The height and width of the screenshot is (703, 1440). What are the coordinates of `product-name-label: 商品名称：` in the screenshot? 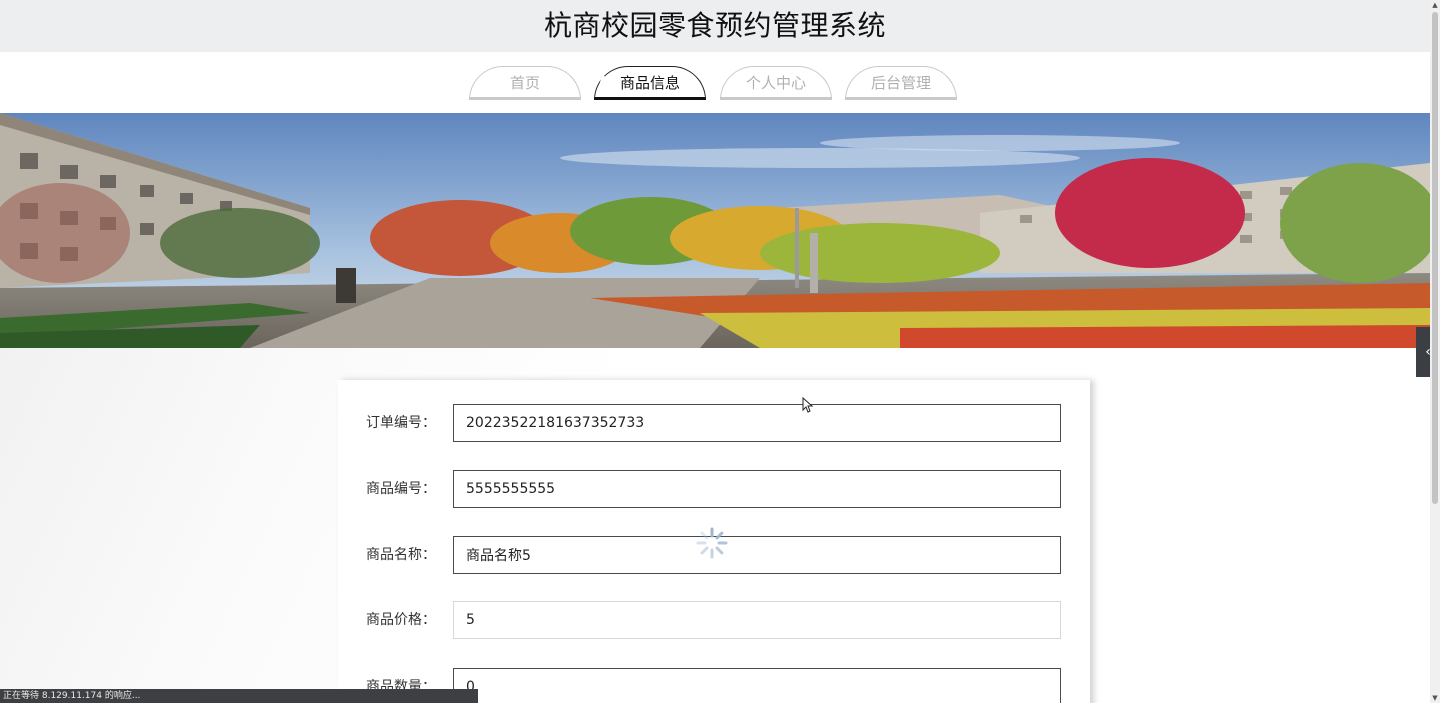 It's located at (401, 555).